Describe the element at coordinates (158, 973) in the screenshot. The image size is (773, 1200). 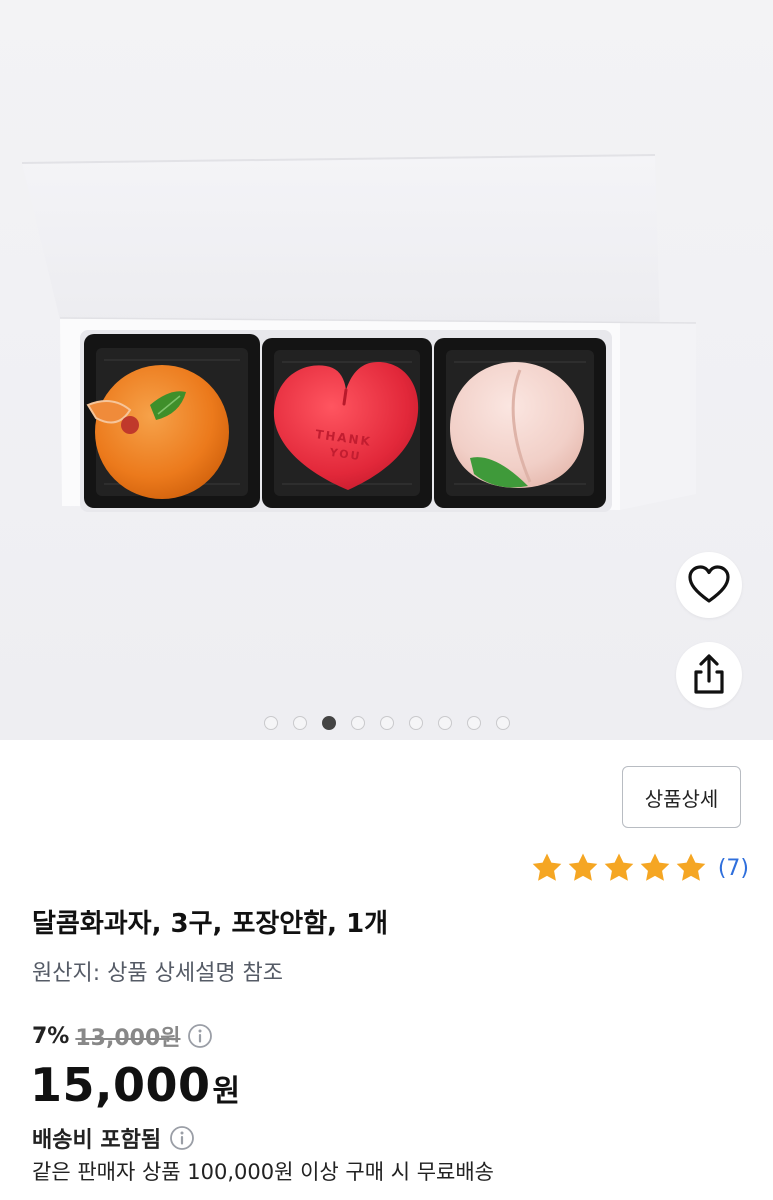
I see `product-origin: 원산지: 상품 상세설명 참조` at that location.